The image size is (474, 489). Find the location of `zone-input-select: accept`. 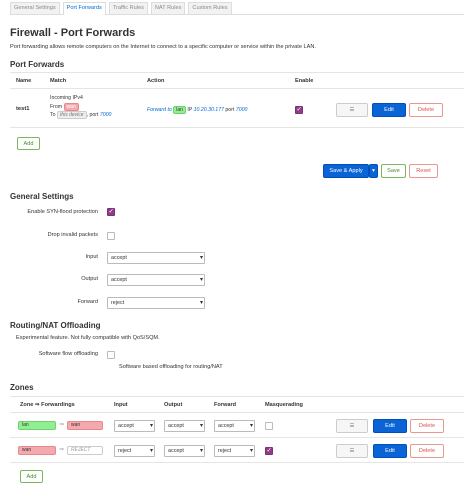

zone-input-select: accept is located at coordinates (134, 426).